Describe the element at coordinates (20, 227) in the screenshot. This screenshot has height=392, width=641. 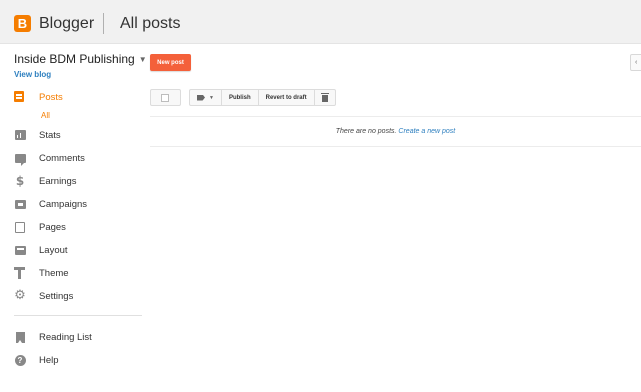
I see `pages-icon` at that location.